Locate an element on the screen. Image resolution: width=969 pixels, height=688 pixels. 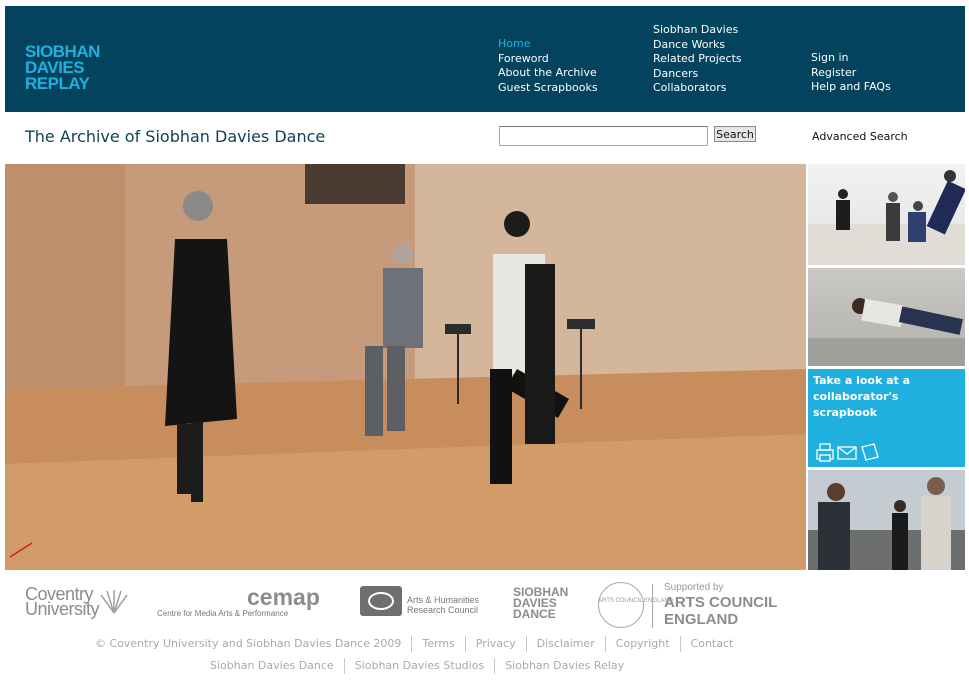
footer-siobhan-davies-relay-link: Siobhan Davies Relay is located at coordinates (564, 666).